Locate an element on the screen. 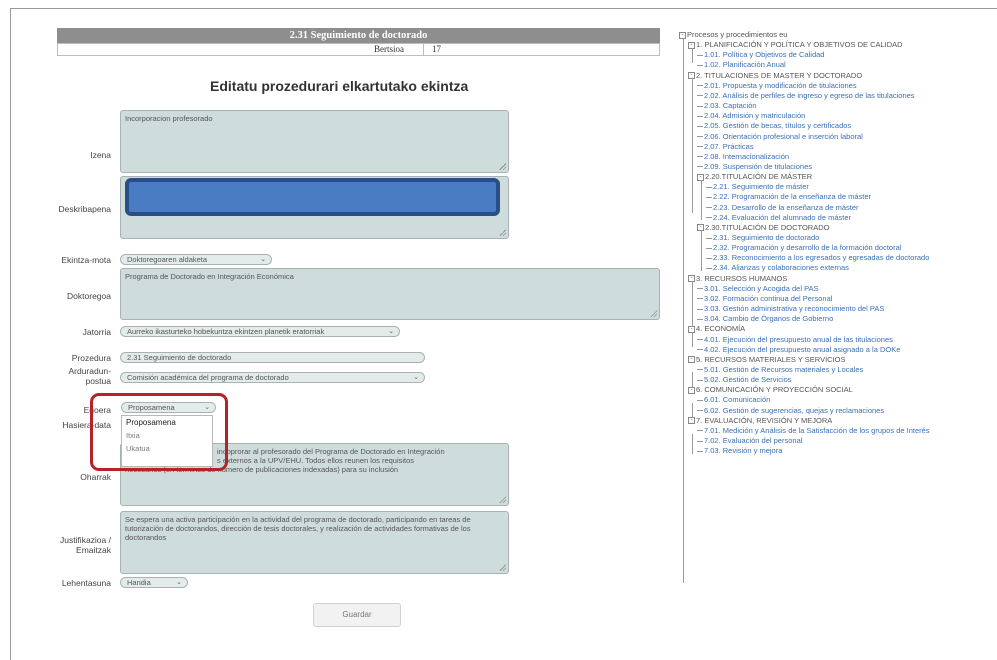  red-callout-highlight is located at coordinates (159, 432).